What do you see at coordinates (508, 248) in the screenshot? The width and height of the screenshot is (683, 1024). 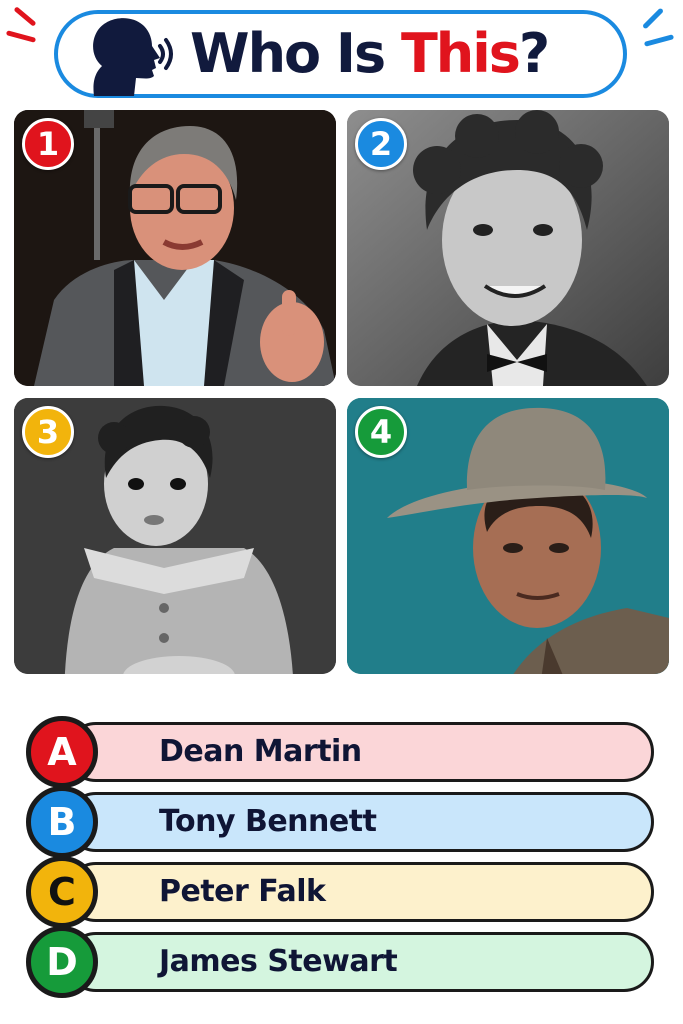 I see `photo-2: 2` at bounding box center [508, 248].